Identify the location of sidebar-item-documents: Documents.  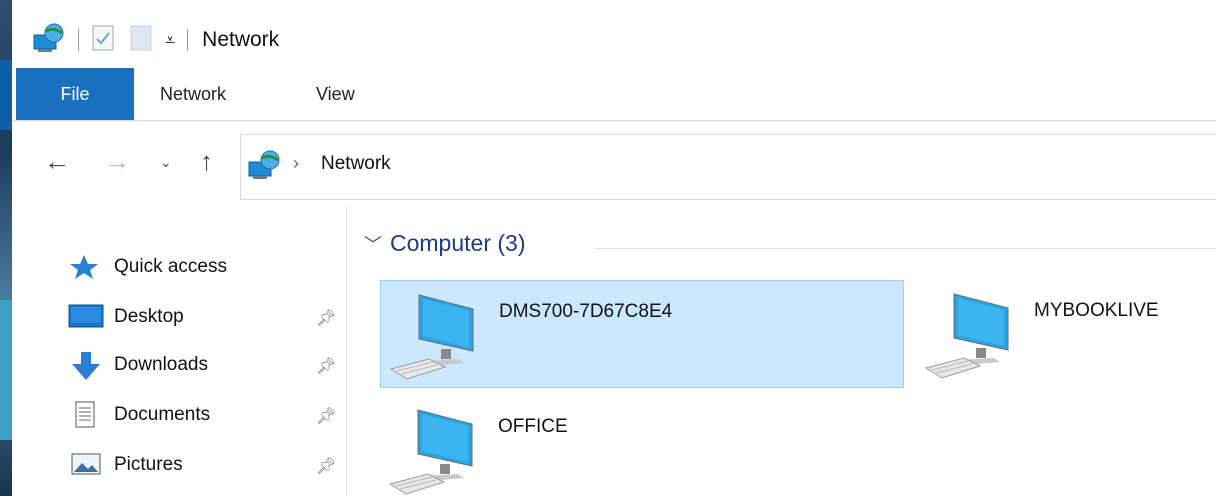
(139, 415).